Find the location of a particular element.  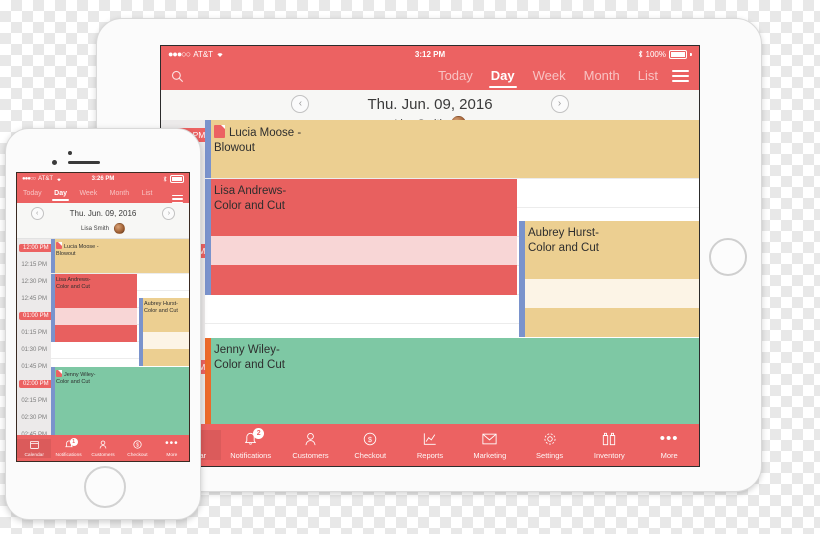

tab-notifications: 1 Notifications is located at coordinates (68, 447).